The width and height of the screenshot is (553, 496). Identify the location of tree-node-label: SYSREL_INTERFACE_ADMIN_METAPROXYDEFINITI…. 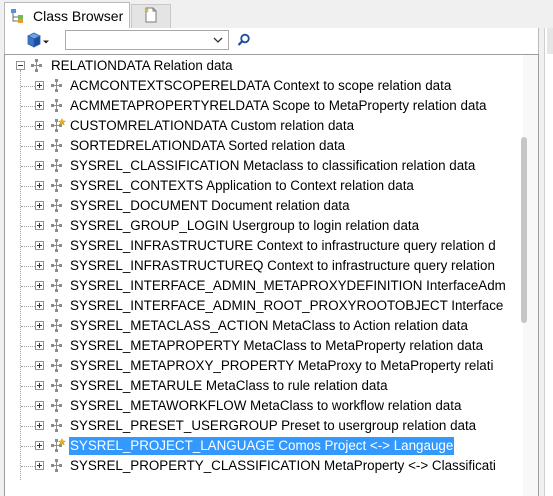
(288, 285).